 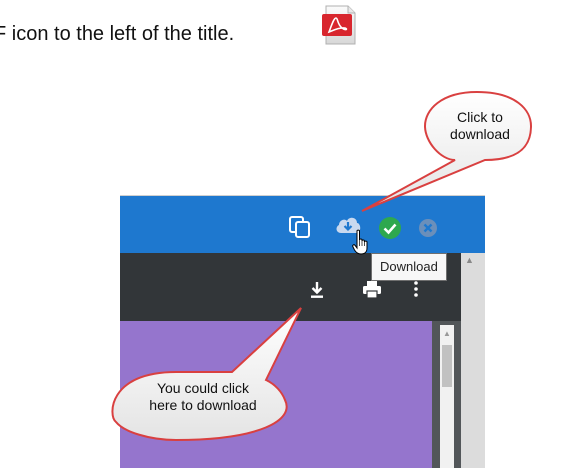 I want to click on callout-left-bubble, so click(x=206, y=374).